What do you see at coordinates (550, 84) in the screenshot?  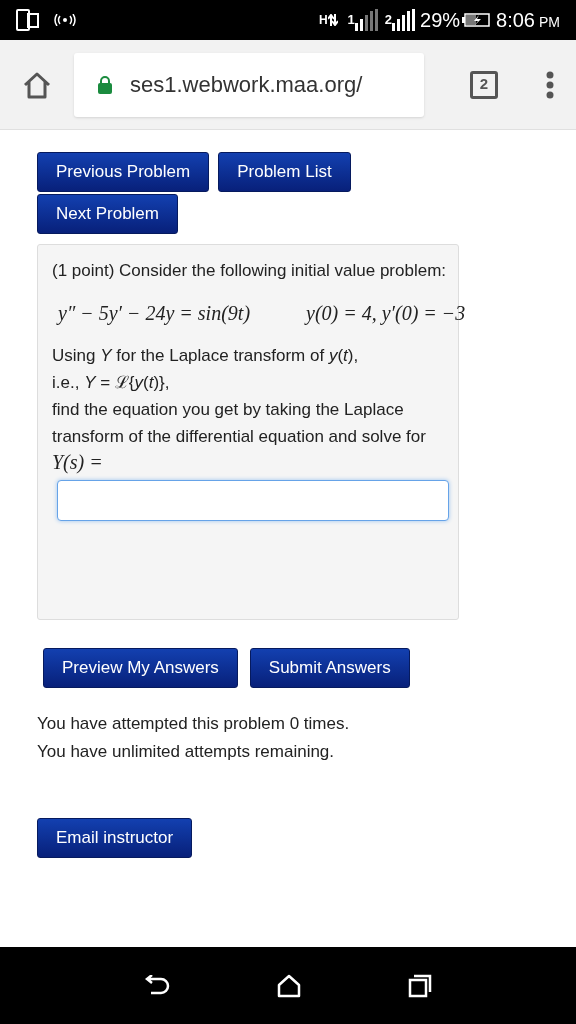 I see `more-menu-icon` at bounding box center [550, 84].